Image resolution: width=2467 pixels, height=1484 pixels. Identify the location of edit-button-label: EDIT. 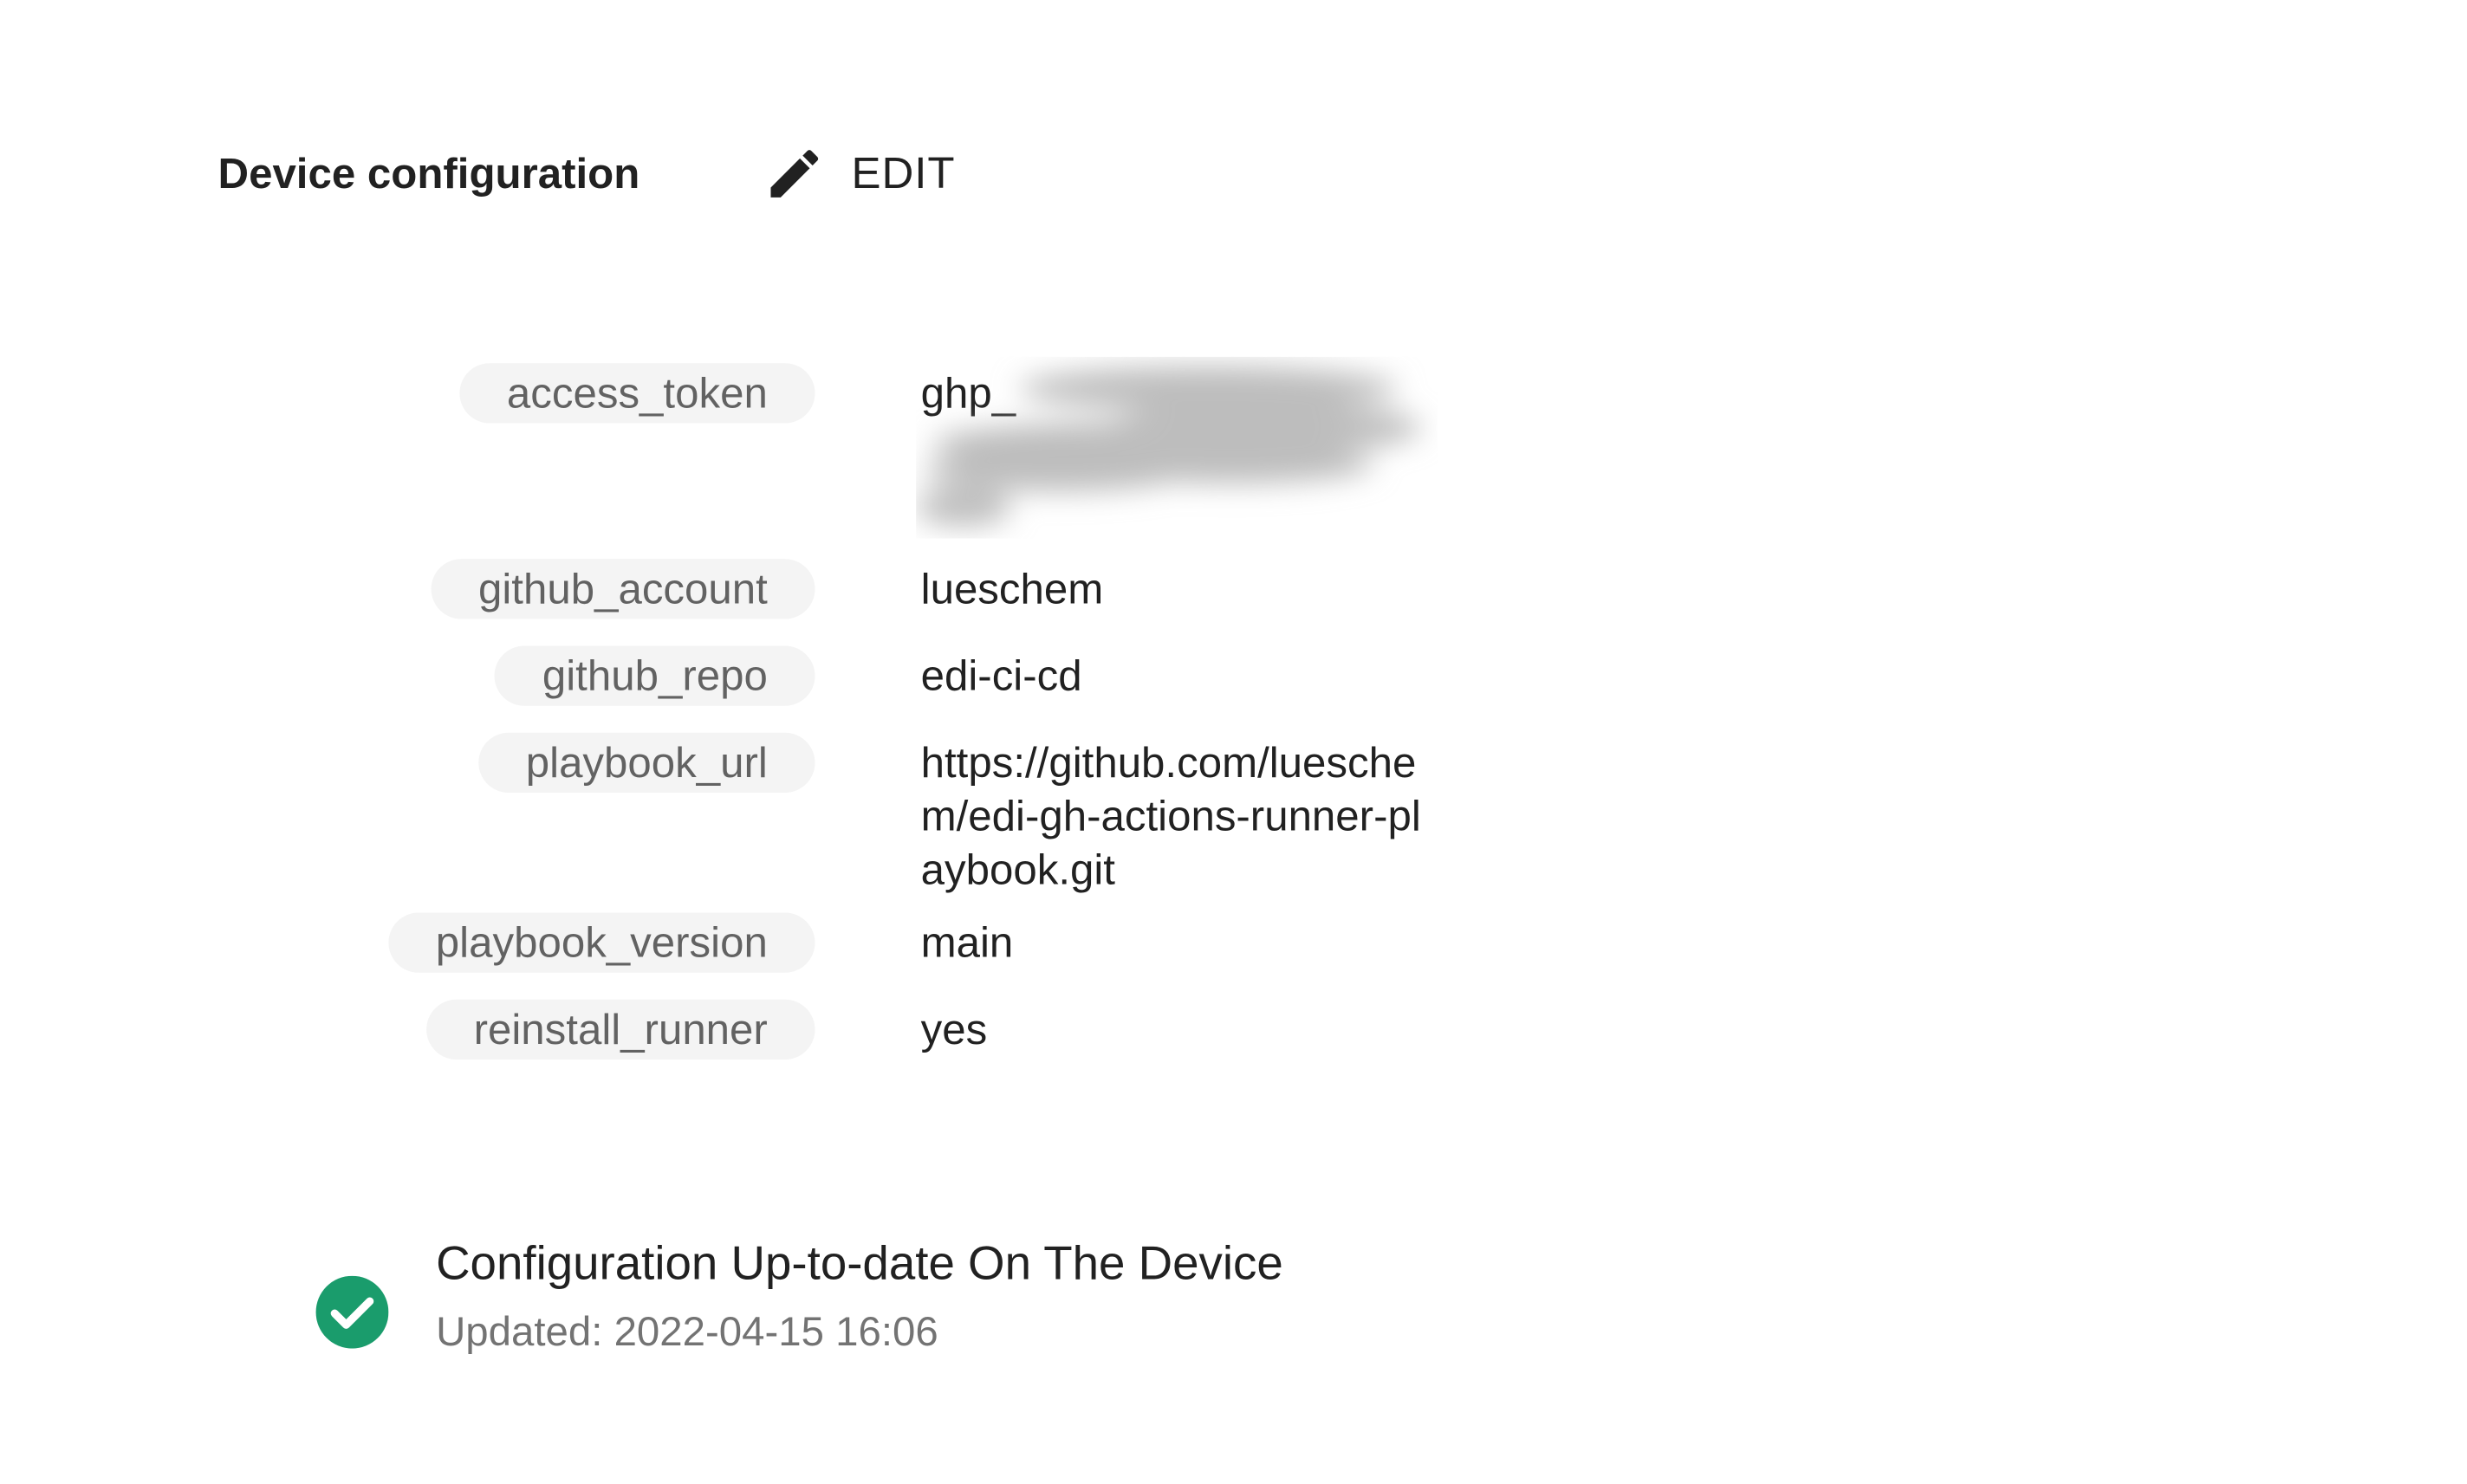
(903, 173).